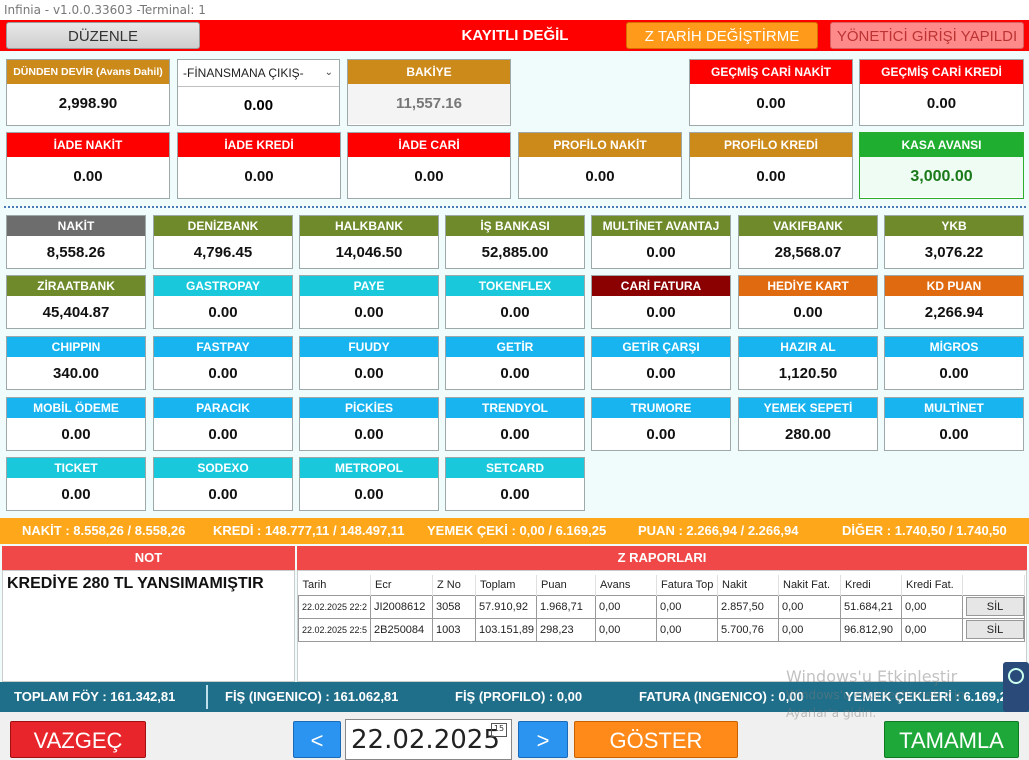 The image size is (1029, 760). What do you see at coordinates (76, 363) in the screenshot?
I see `payment-box: CHIPPIN 340.00` at bounding box center [76, 363].